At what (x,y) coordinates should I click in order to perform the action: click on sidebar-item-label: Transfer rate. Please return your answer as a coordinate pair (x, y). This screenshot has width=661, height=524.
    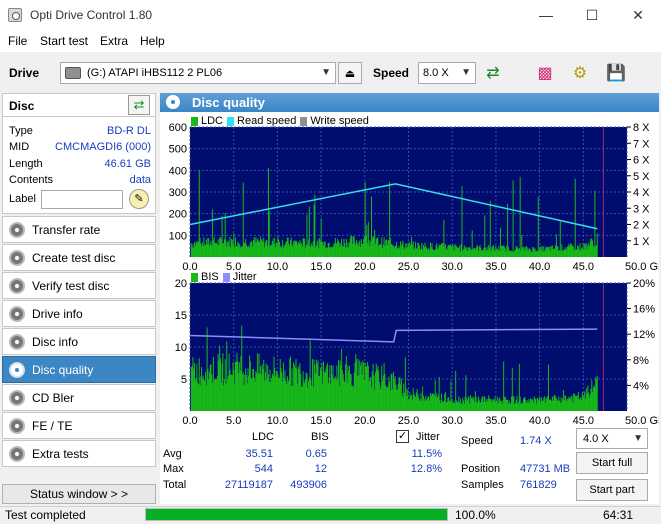
    Looking at the image, I should click on (66, 229).